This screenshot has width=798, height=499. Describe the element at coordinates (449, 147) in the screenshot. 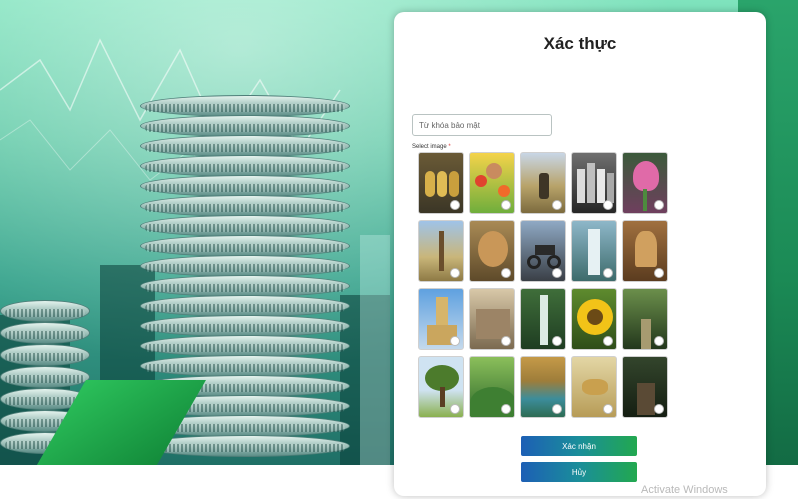

I see `required-mark: *` at that location.